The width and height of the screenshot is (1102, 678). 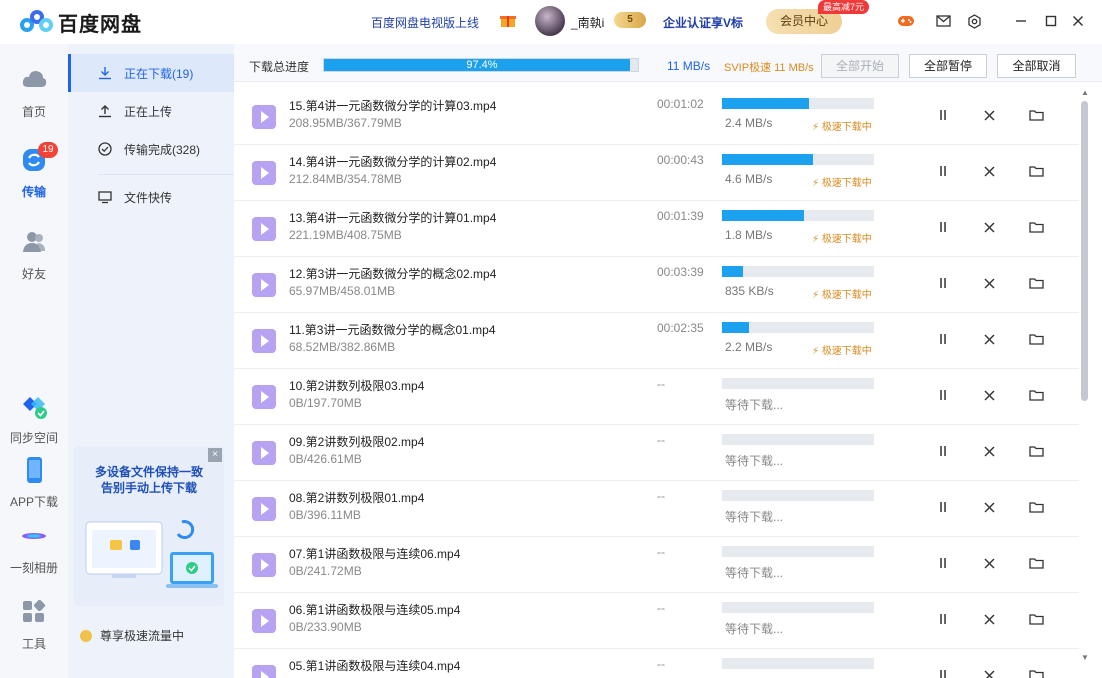 I want to click on nav-item-tools: 工具, so click(x=34, y=625).